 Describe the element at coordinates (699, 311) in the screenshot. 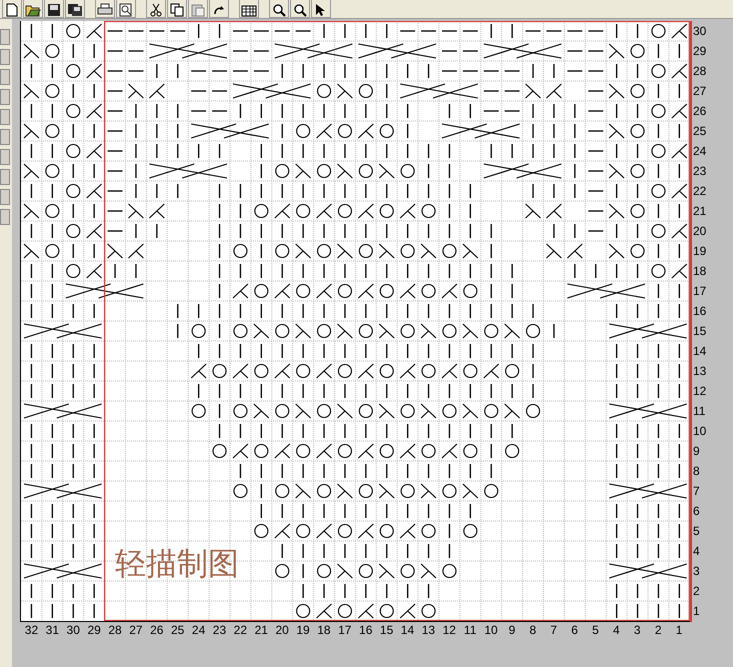

I see `row-number: 16` at that location.